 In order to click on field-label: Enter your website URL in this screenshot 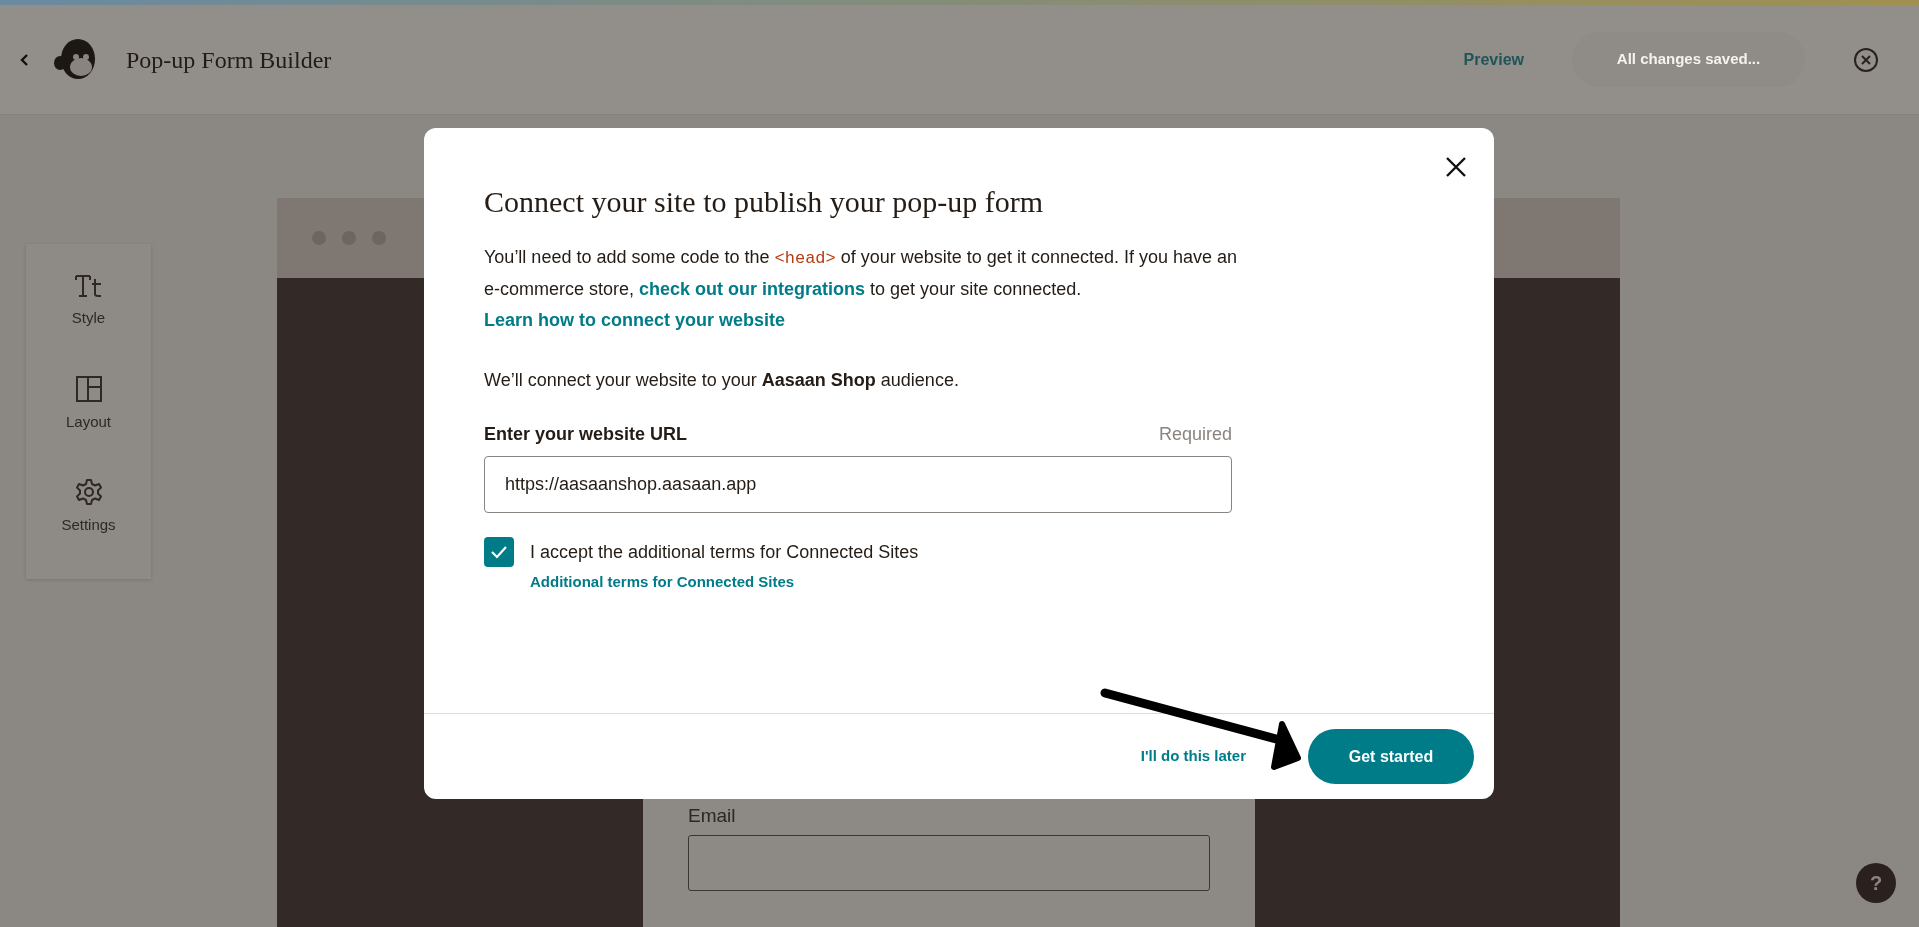, I will do `click(586, 434)`.